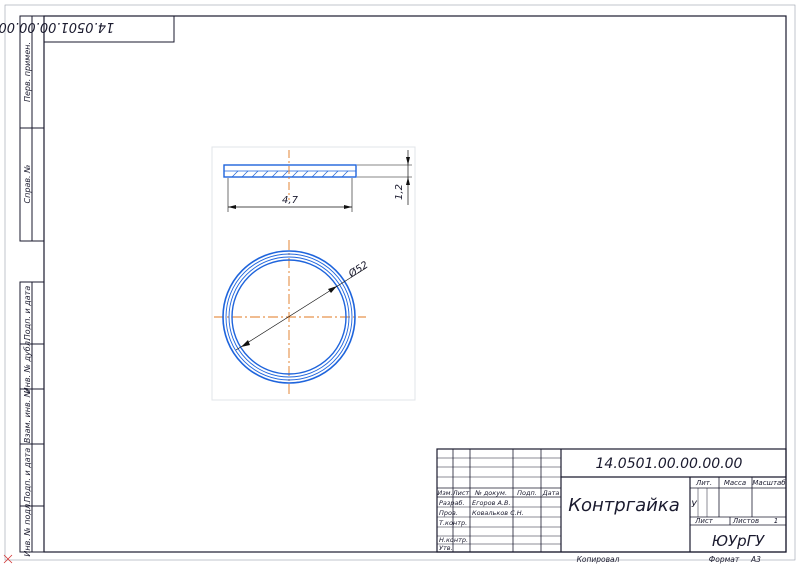 The height and width of the screenshot is (570, 800). I want to click on footer-format-value: А3, so click(755, 559).